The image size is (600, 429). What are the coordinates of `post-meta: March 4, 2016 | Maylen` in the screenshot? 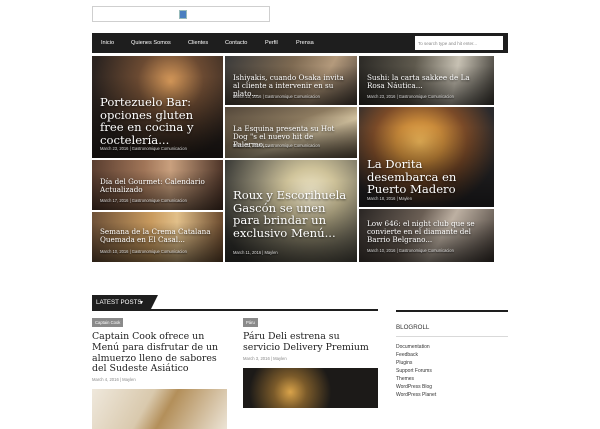 It's located at (114, 379).